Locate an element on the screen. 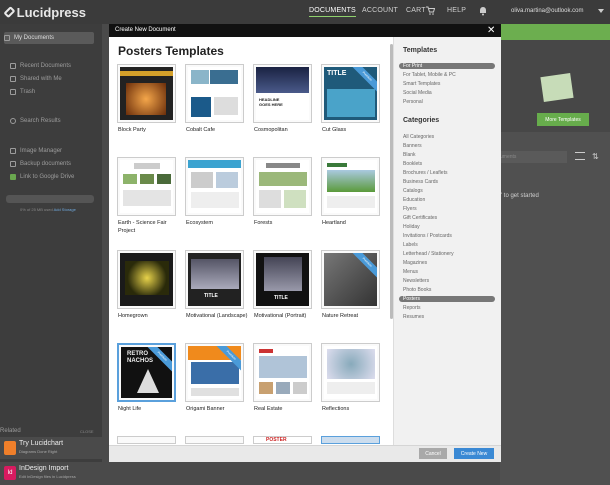  nav-account: ACCOUNT is located at coordinates (380, 10).